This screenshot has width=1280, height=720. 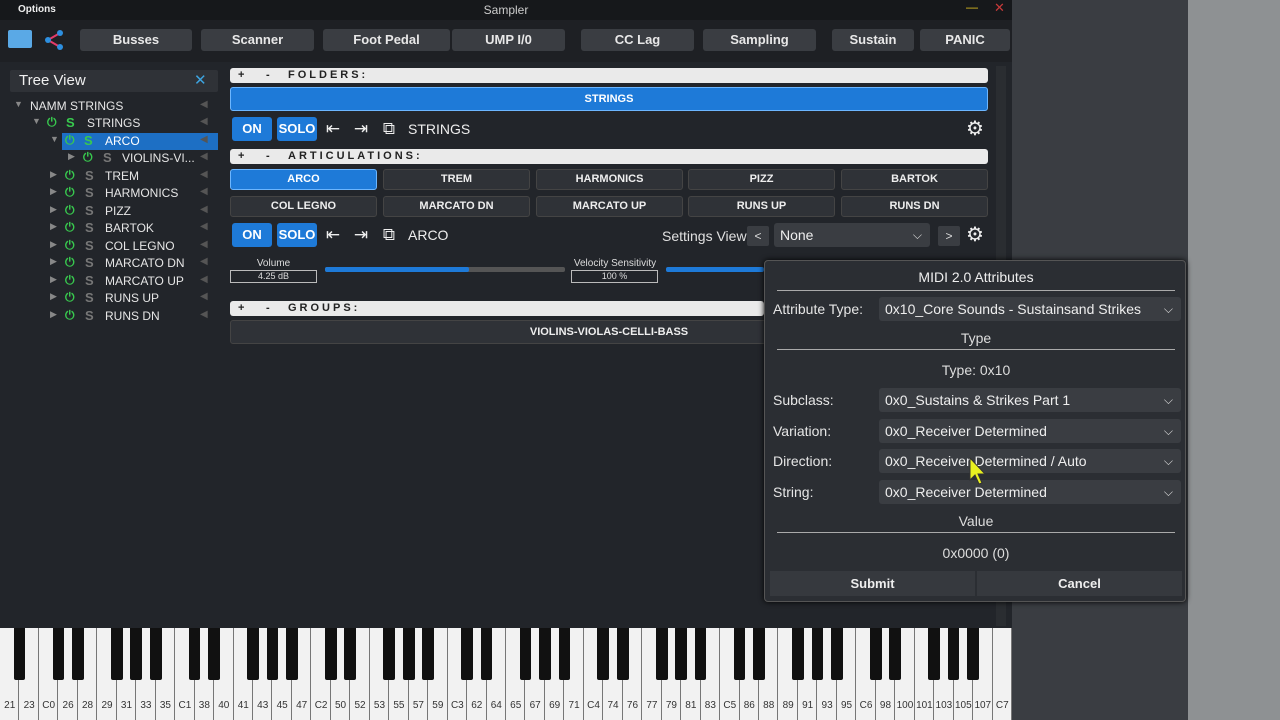 I want to click on articulation-marcato-dn-button: MARCATO DN, so click(x=456, y=206).